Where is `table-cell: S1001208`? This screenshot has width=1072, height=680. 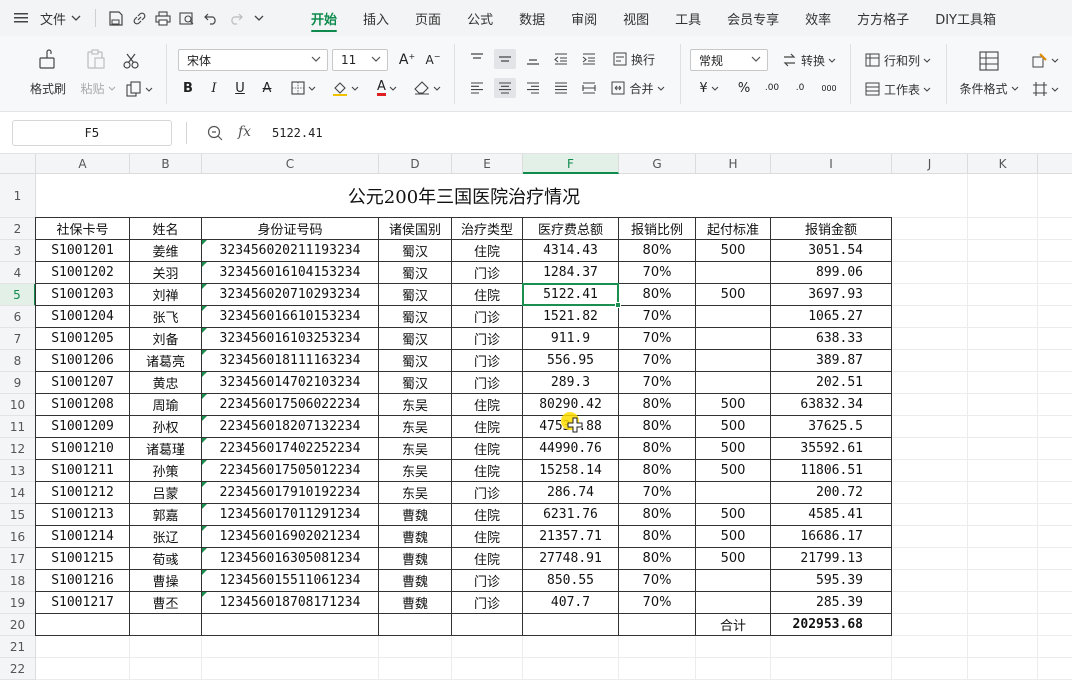 table-cell: S1001208 is located at coordinates (83, 405).